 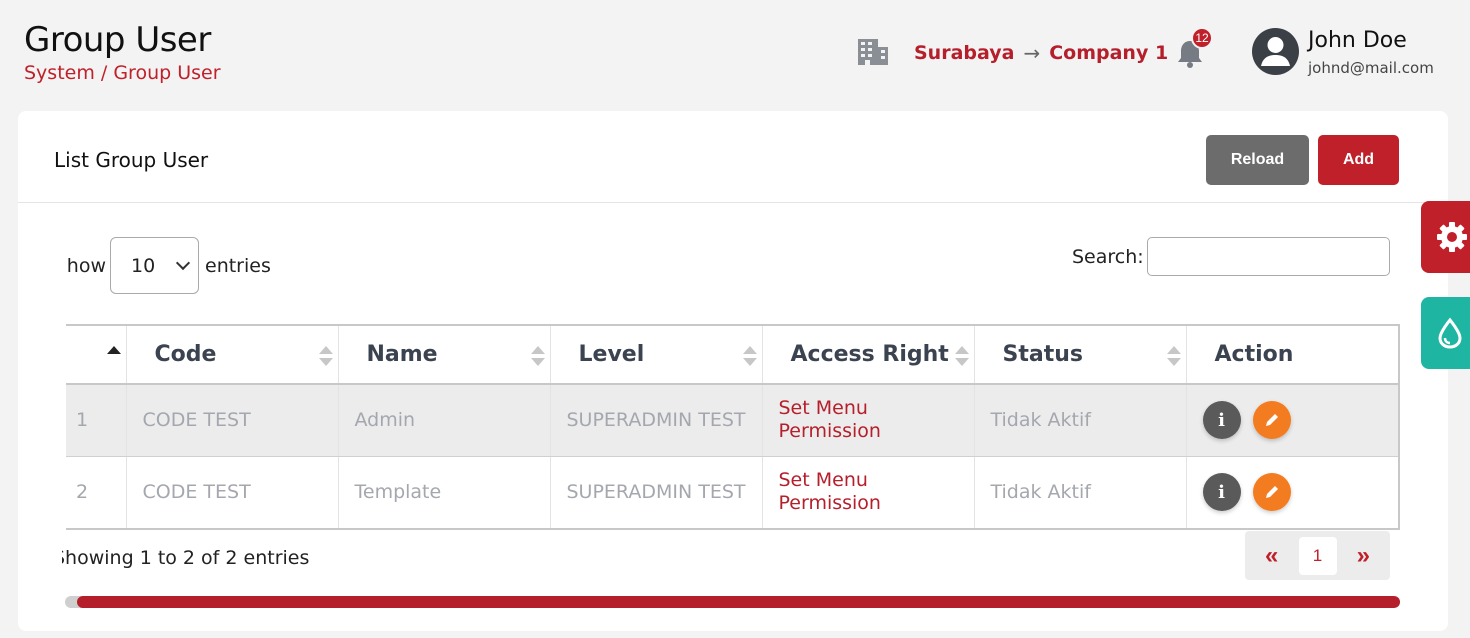 I want to click on breadcrumb: System / Group User, so click(x=122, y=73).